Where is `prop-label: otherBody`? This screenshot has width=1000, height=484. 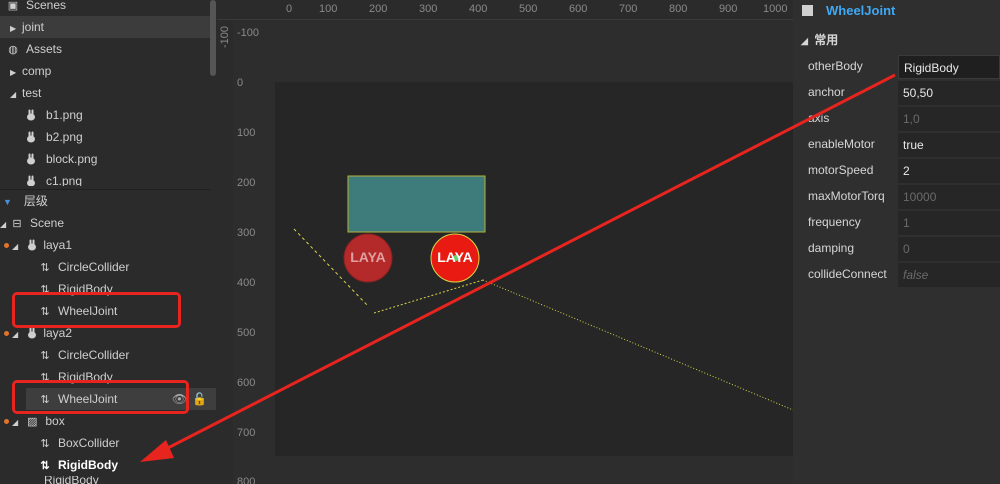 prop-label: otherBody is located at coordinates (835, 66).